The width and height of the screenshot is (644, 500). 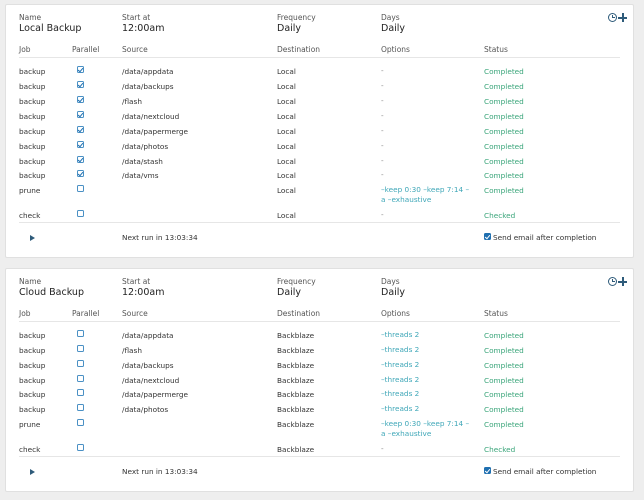 What do you see at coordinates (160, 471) in the screenshot?
I see `next-run-text: Next run in 13:03:34` at bounding box center [160, 471].